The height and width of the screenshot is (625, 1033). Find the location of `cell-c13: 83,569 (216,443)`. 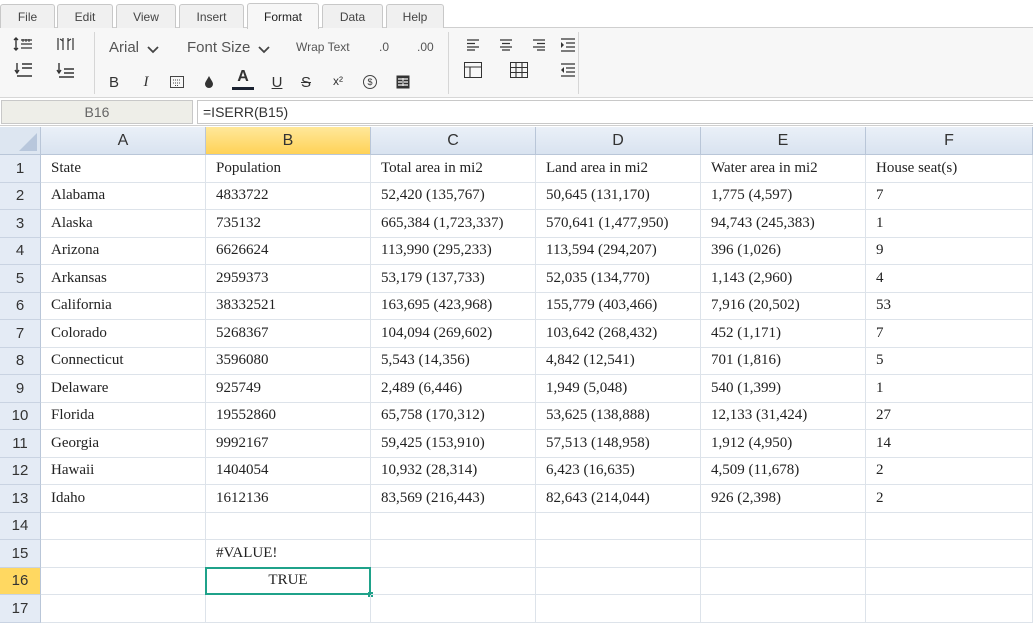

cell-c13: 83,569 (216,443) is located at coordinates (453, 499).